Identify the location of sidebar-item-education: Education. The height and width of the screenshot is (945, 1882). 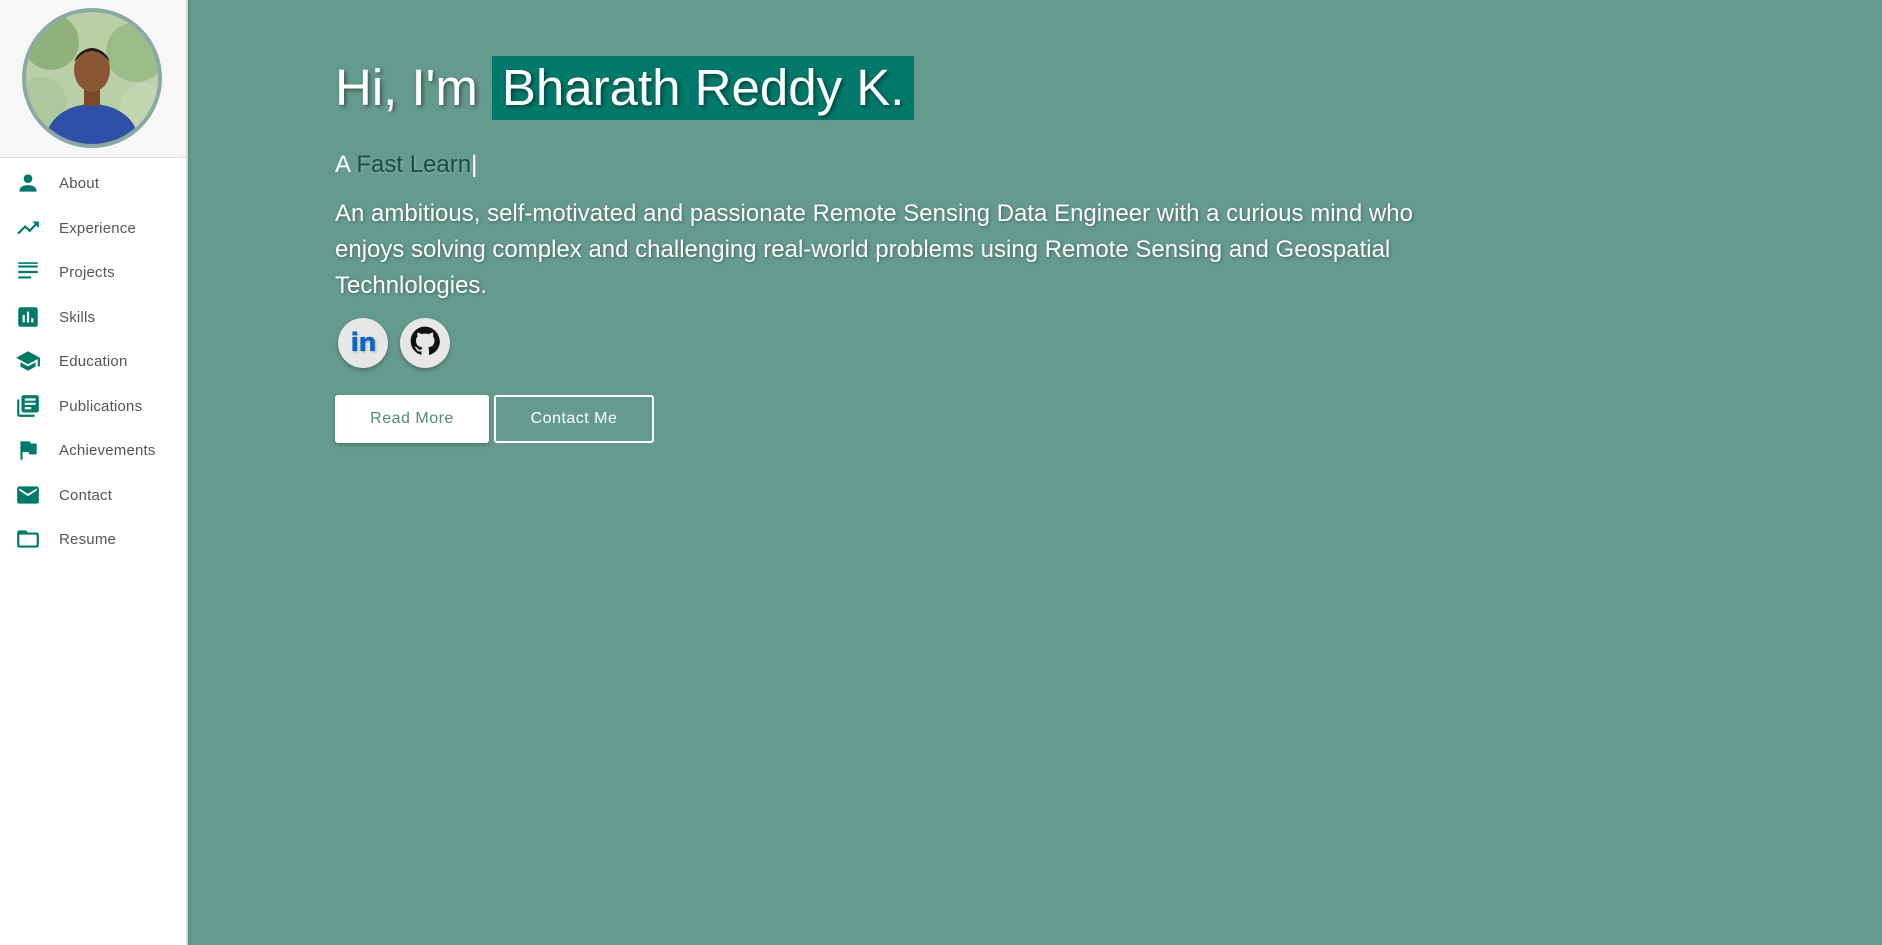
(93, 361).